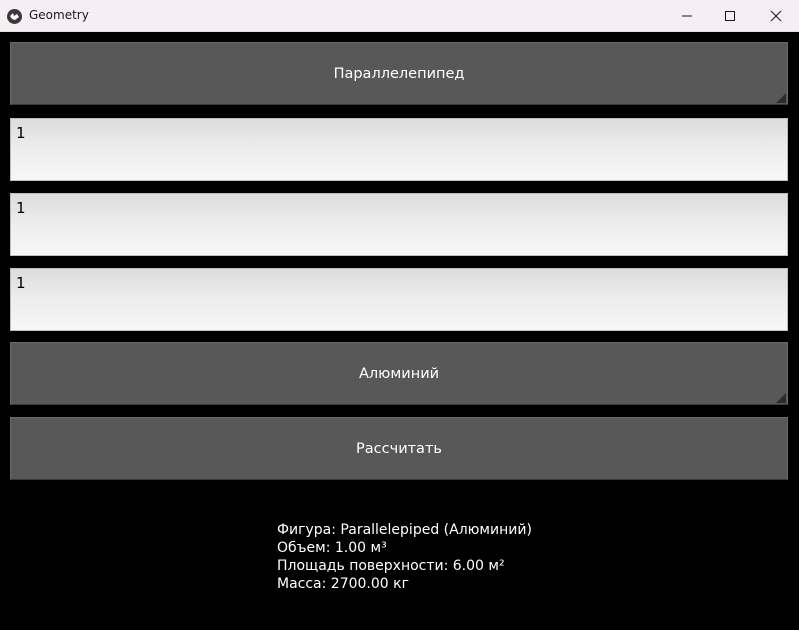 This screenshot has width=799, height=630. Describe the element at coordinates (343, 584) in the screenshot. I see `result-mass: Масса: 2700.00 кг` at that location.